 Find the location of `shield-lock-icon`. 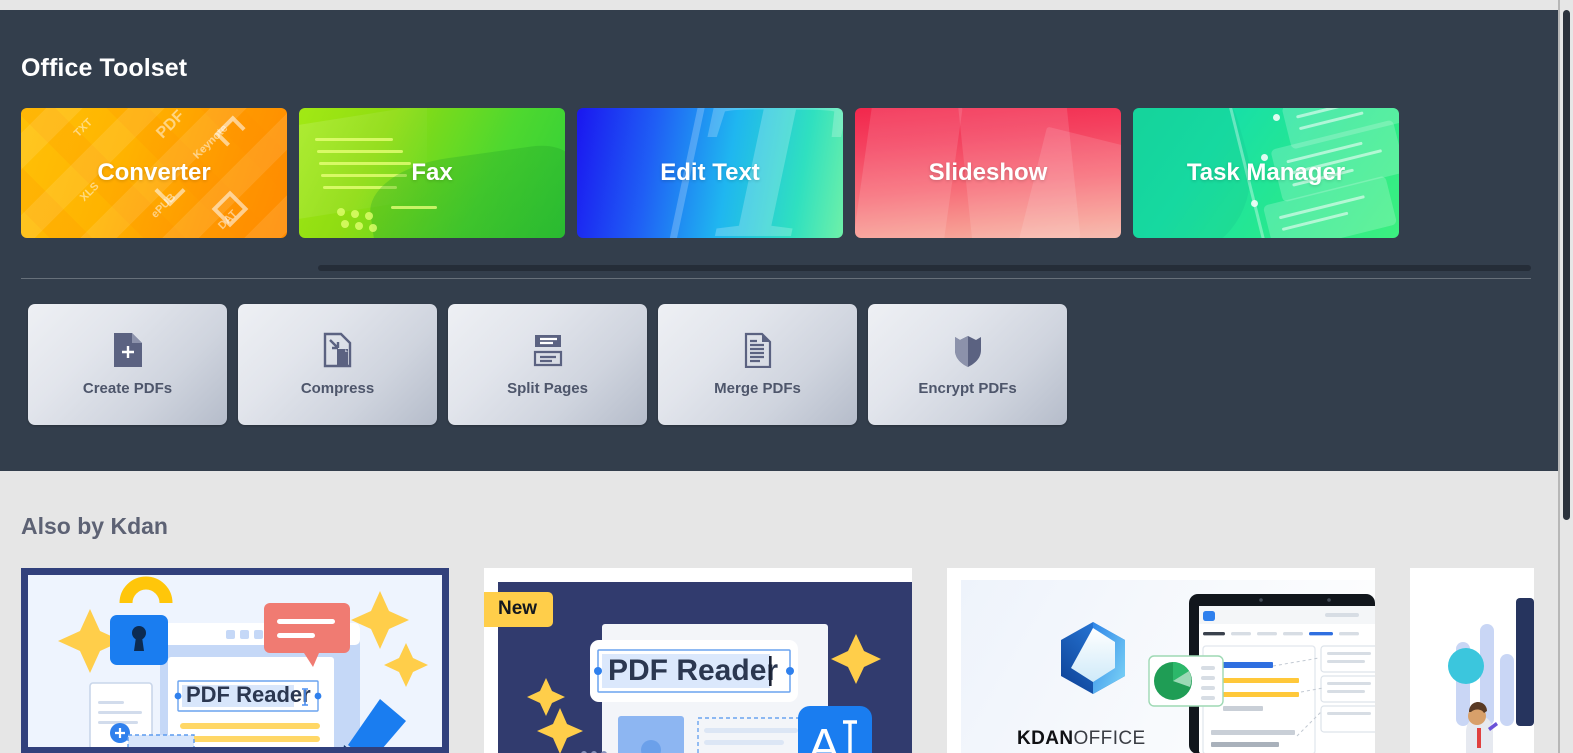

shield-lock-icon is located at coordinates (968, 350).